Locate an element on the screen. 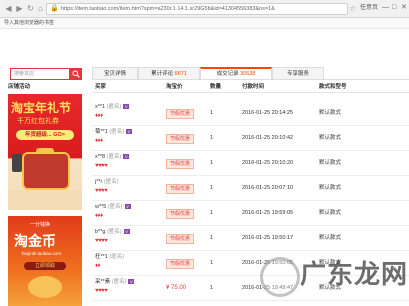  buyer-name: x**8 is located at coordinates (100, 157).